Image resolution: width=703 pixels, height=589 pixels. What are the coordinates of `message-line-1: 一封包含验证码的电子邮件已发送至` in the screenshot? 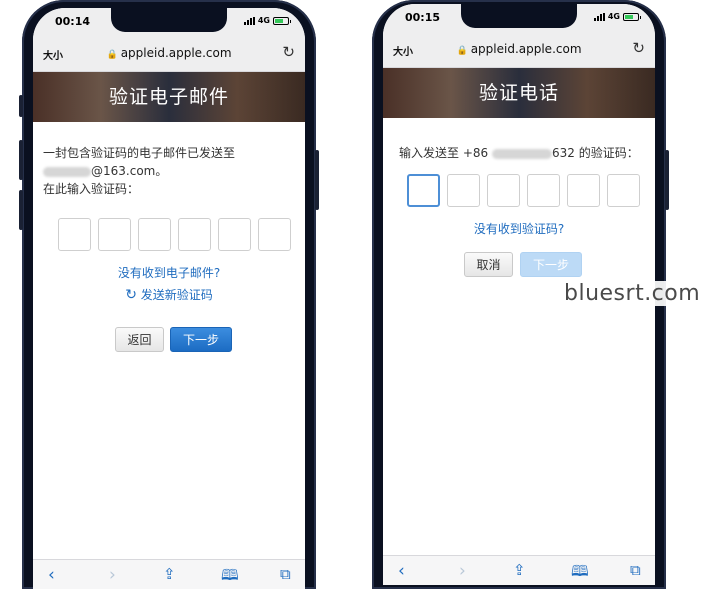 It's located at (139, 153).